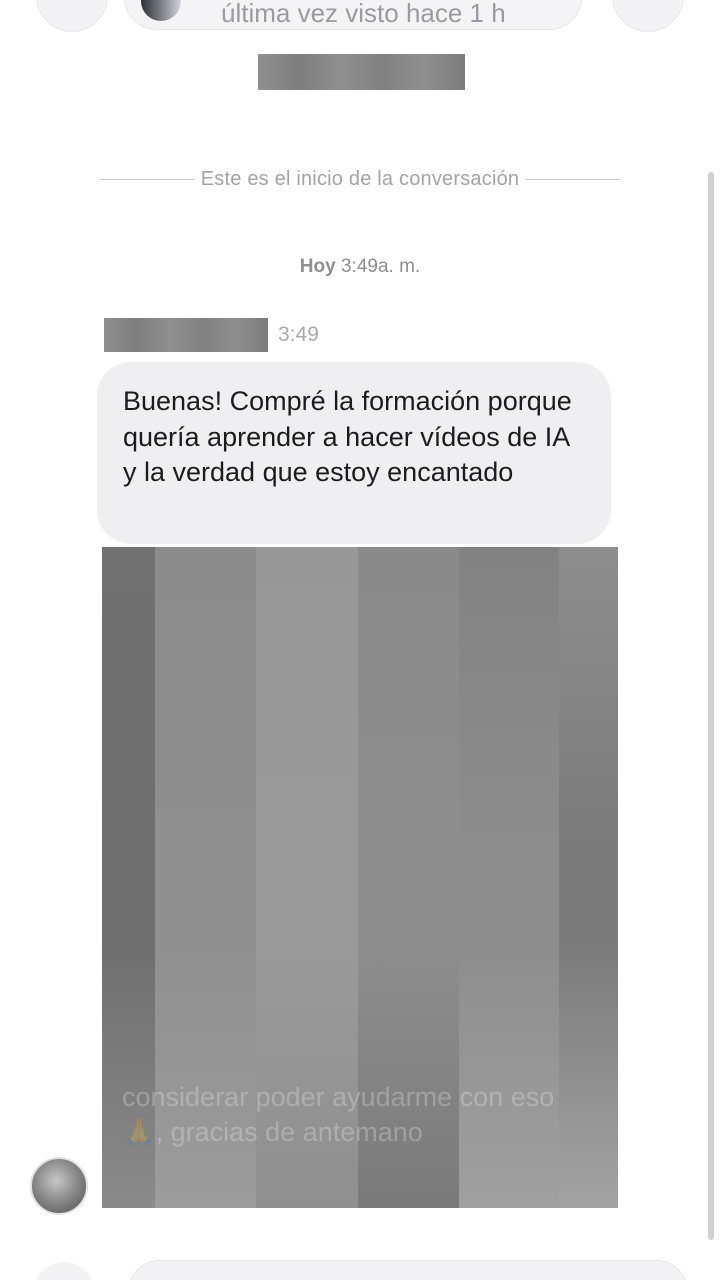 Image resolution: width=720 pixels, height=1280 pixels. I want to click on header-avatar, so click(161, 10).